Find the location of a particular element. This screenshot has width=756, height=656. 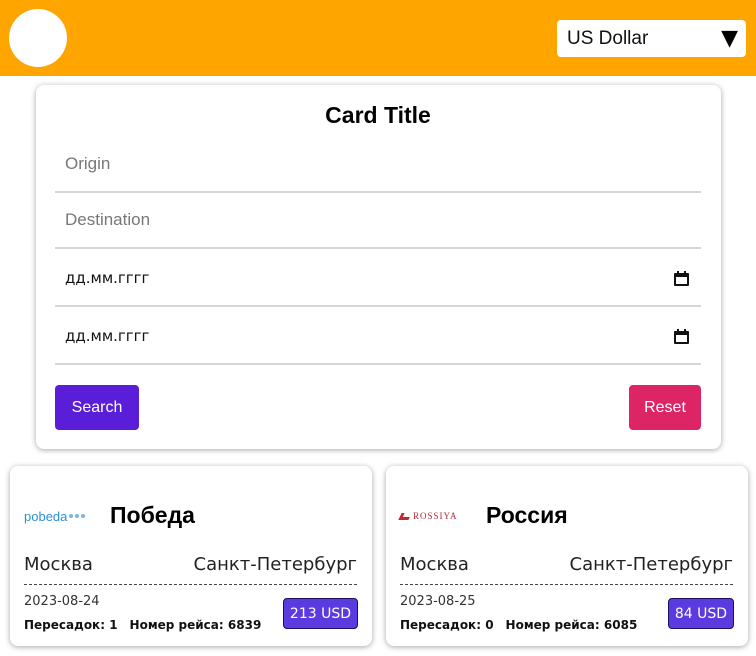

currency-selected-label: US Dollar is located at coordinates (608, 38).